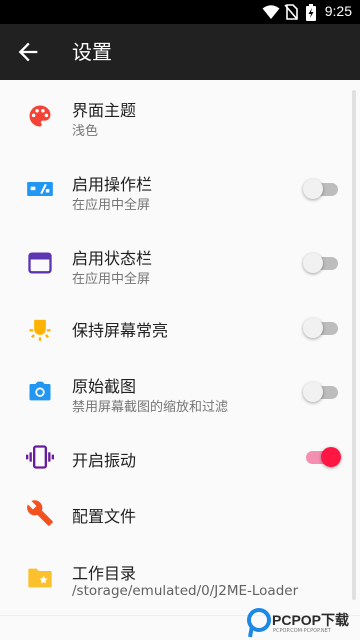  I want to click on status-time: 9:25, so click(338, 11).